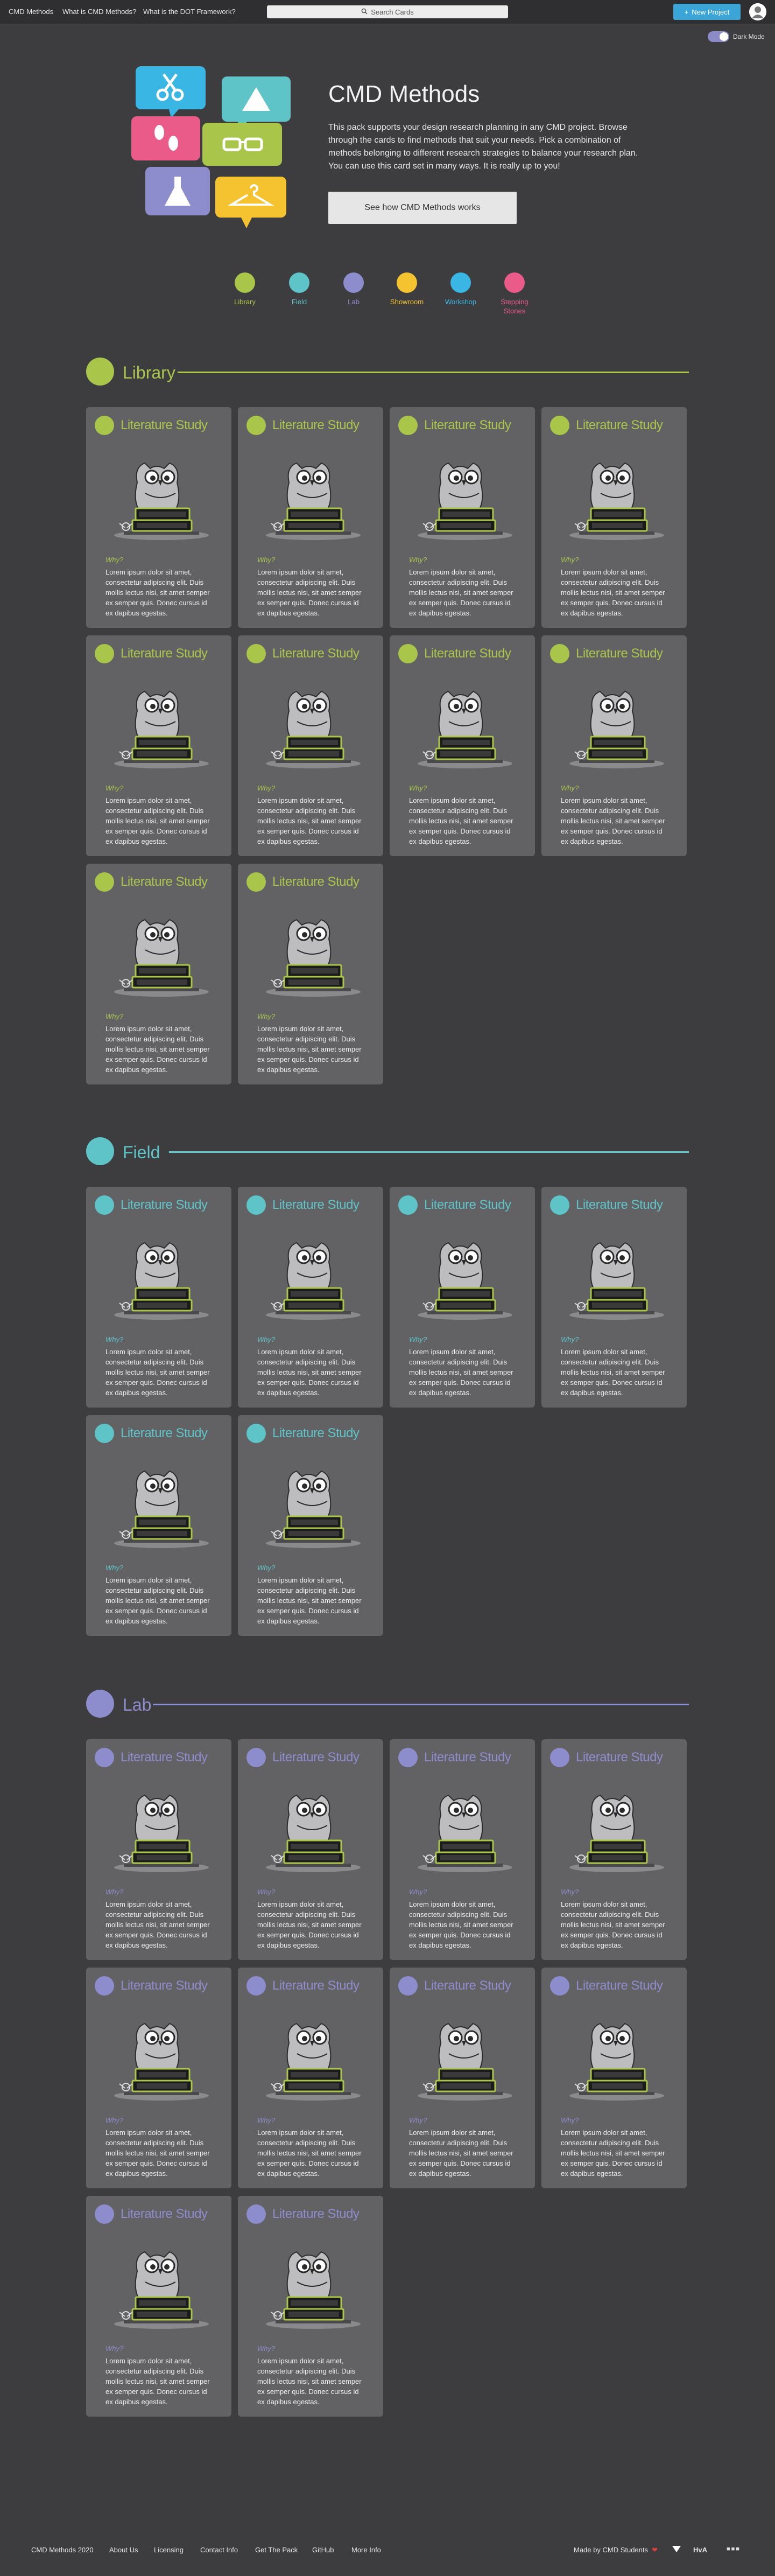 The image size is (775, 2576). What do you see at coordinates (364, 12) in the screenshot?
I see `search-icon` at bounding box center [364, 12].